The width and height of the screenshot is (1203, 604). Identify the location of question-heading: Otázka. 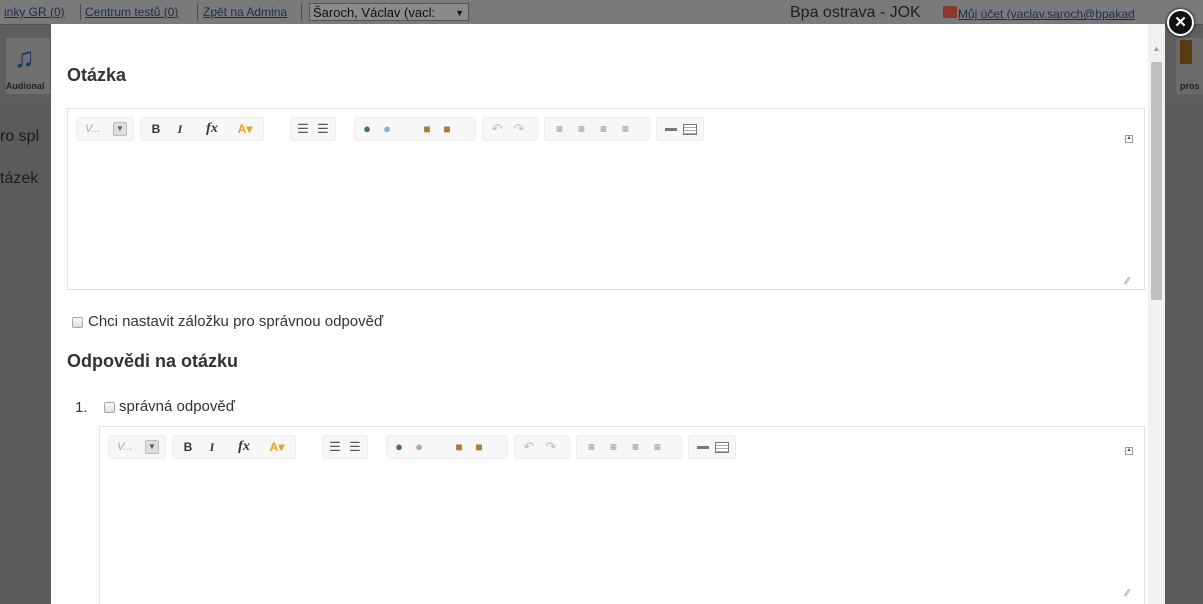
(97, 75).